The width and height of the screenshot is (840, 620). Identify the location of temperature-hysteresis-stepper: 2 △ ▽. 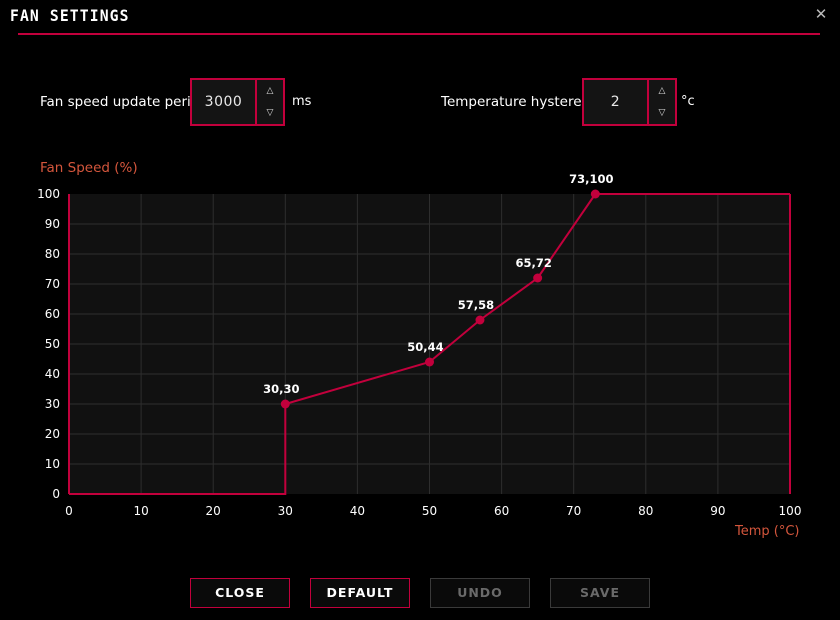
(629, 102).